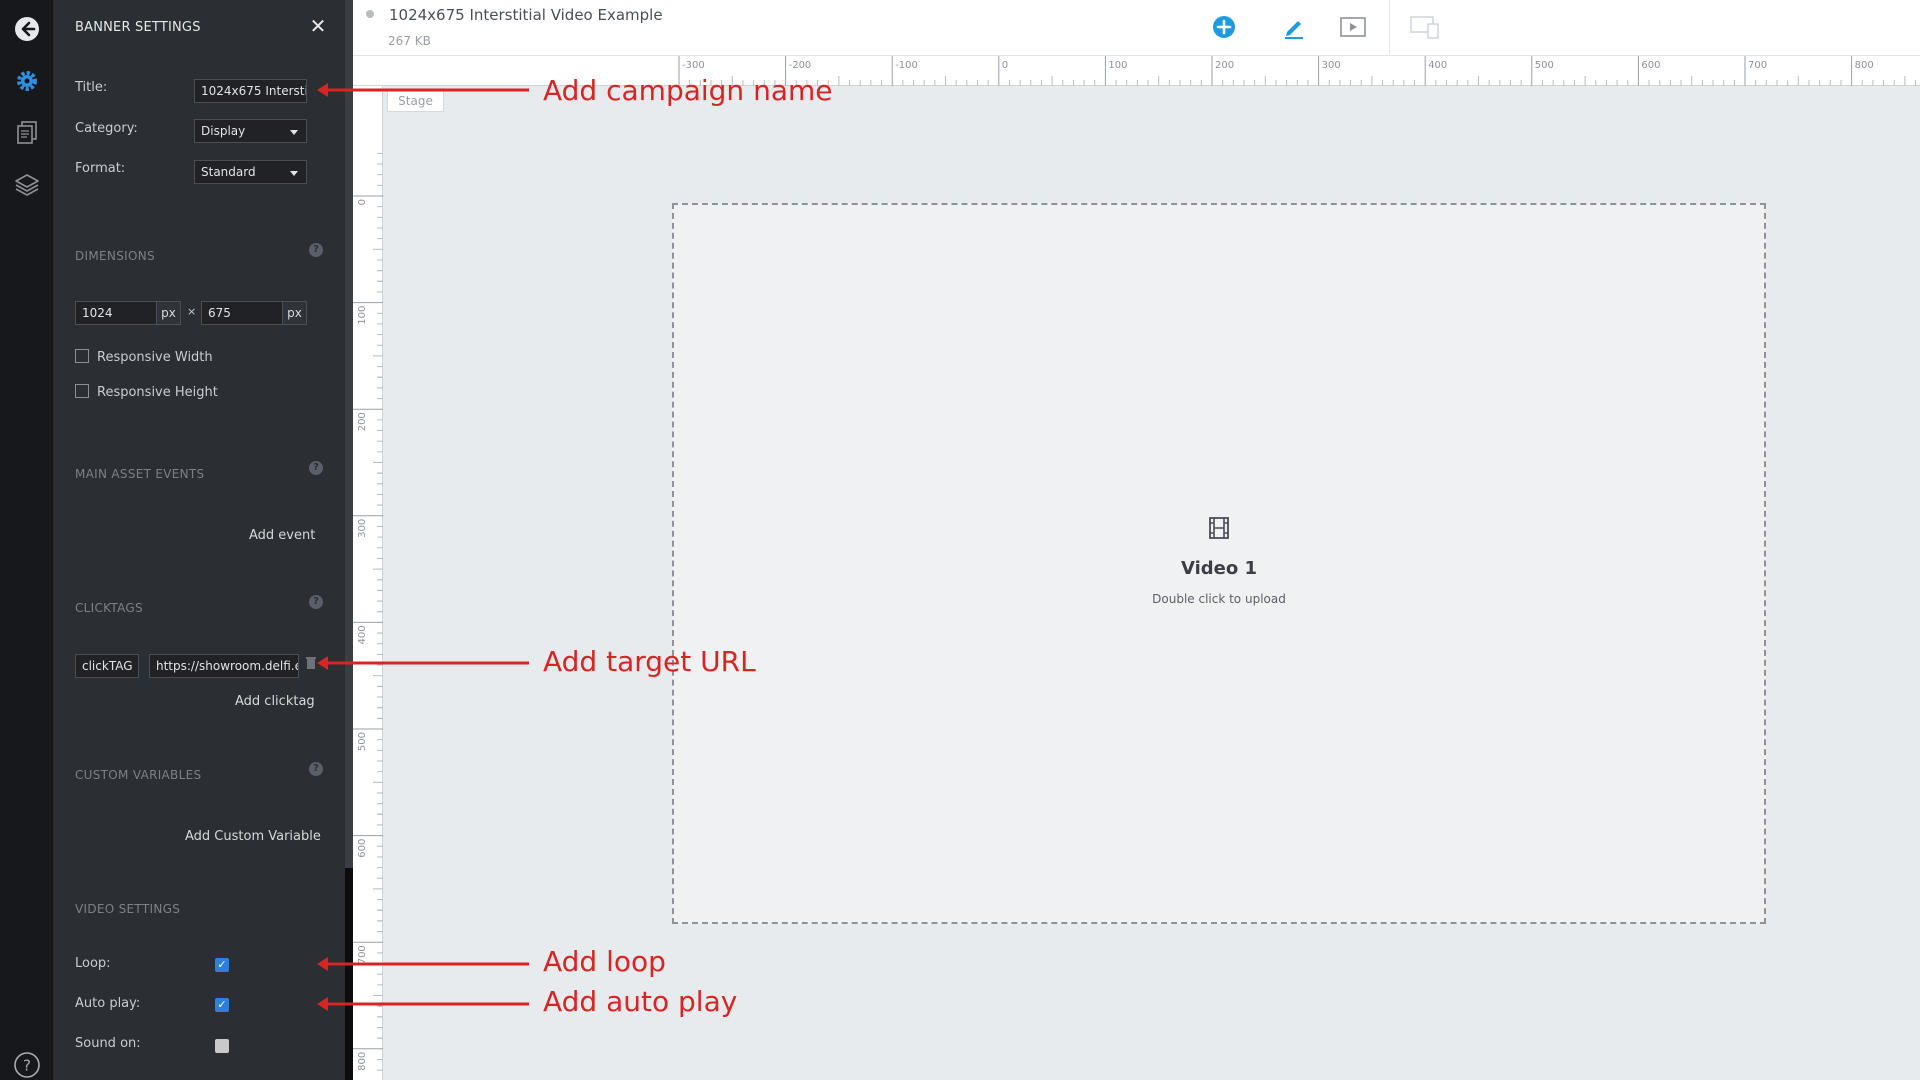  Describe the element at coordinates (222, 1005) in the screenshot. I see `autoplay-checkbox: ✓` at that location.